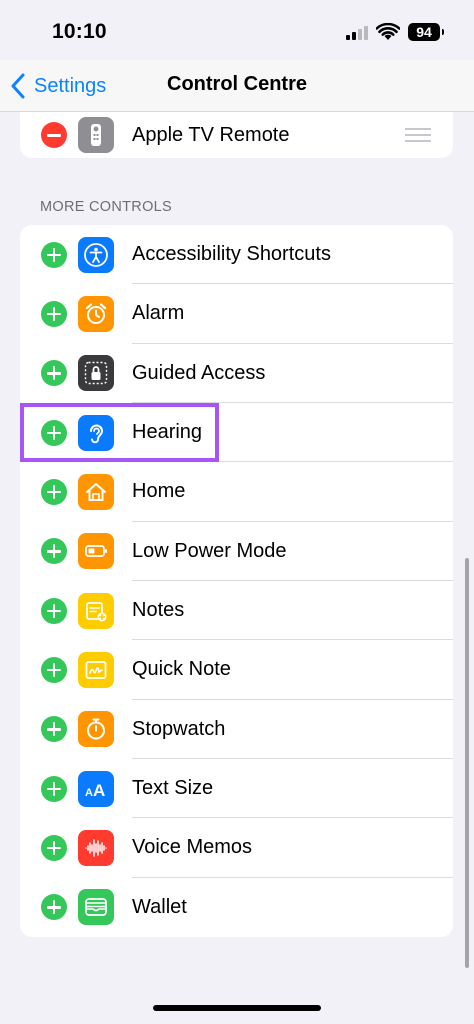 The image size is (474, 1024). I want to click on list-item-guided-access: Guided Access, so click(236, 373).